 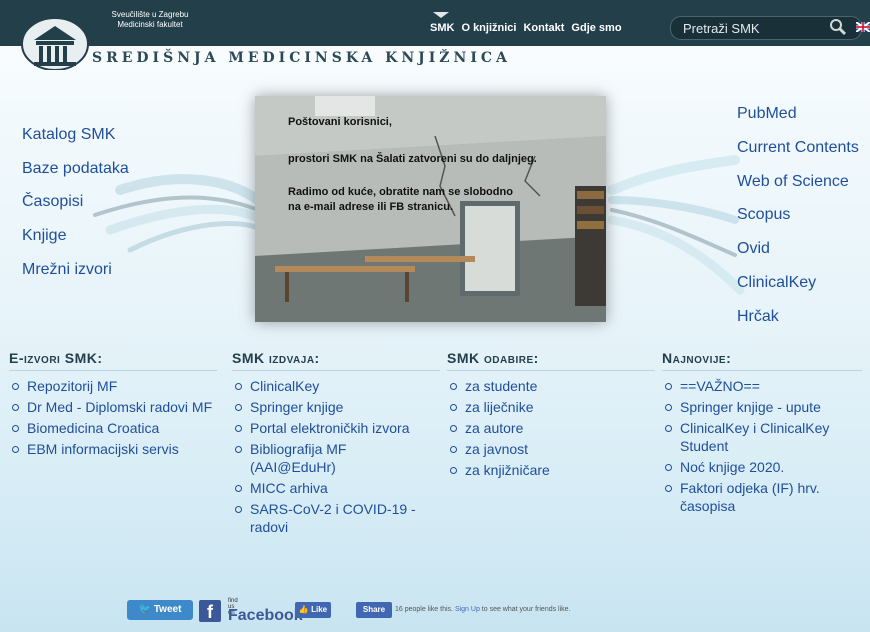 What do you see at coordinates (167, 609) in the screenshot?
I see `tweet-label: Tweet` at bounding box center [167, 609].